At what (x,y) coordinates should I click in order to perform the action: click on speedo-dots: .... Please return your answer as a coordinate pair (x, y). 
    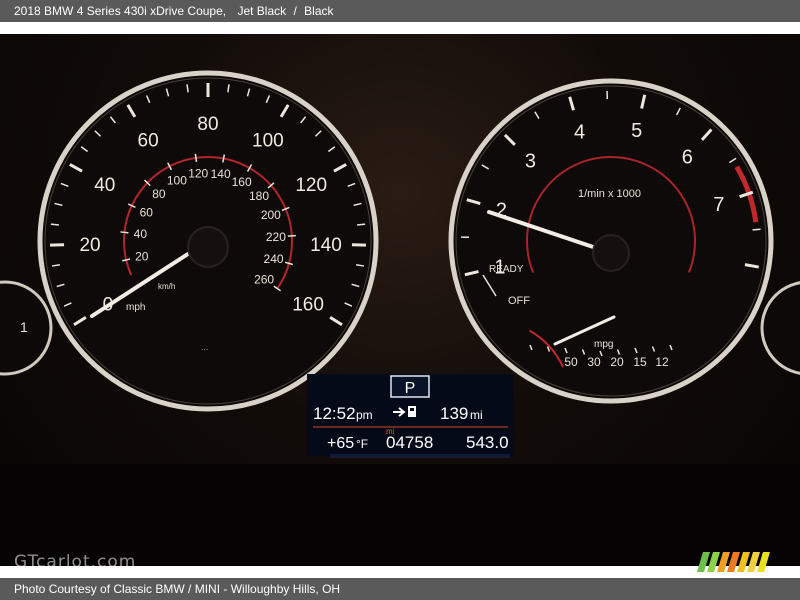
    Looking at the image, I should click on (205, 347).